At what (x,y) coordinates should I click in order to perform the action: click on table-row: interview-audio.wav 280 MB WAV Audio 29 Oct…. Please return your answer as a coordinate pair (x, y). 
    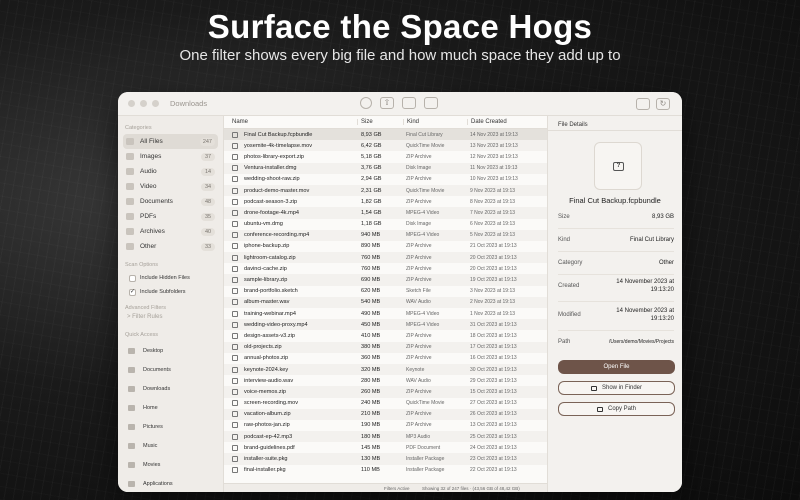
    Looking at the image, I should click on (385, 380).